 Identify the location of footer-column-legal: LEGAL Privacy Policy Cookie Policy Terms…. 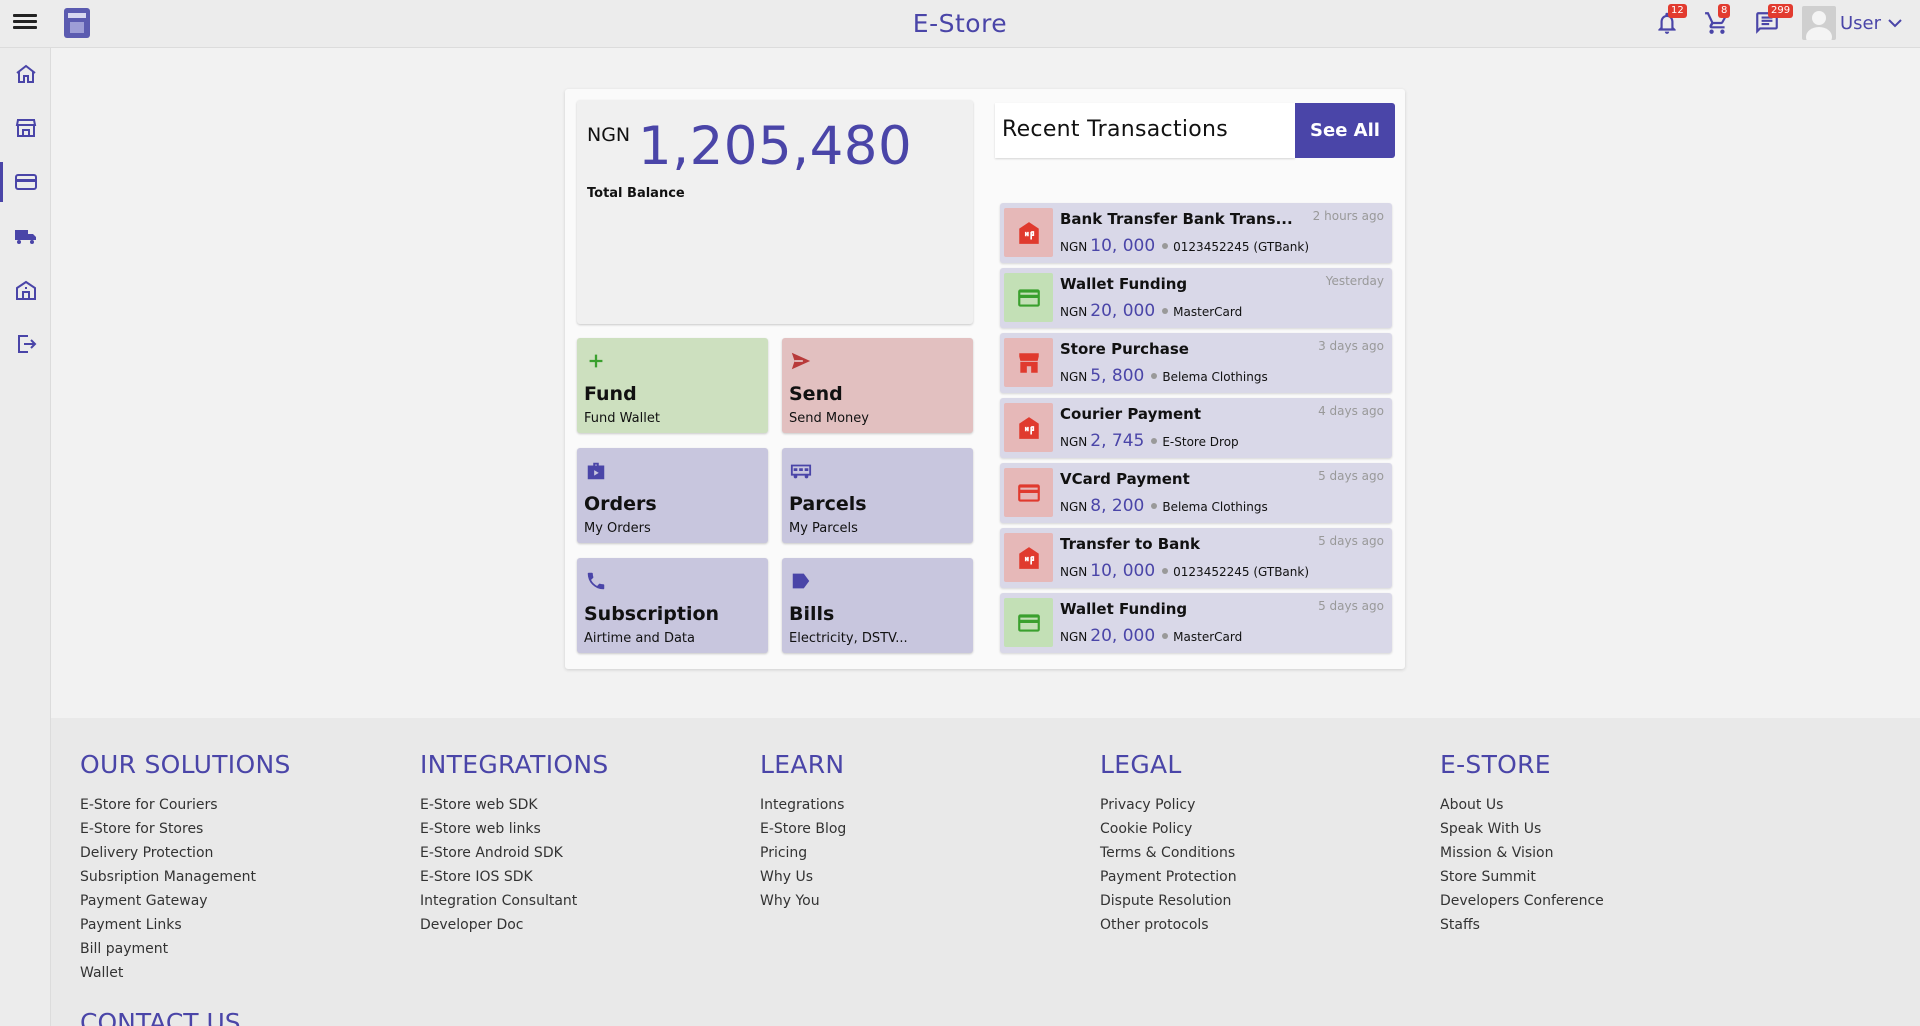
(1168, 843).